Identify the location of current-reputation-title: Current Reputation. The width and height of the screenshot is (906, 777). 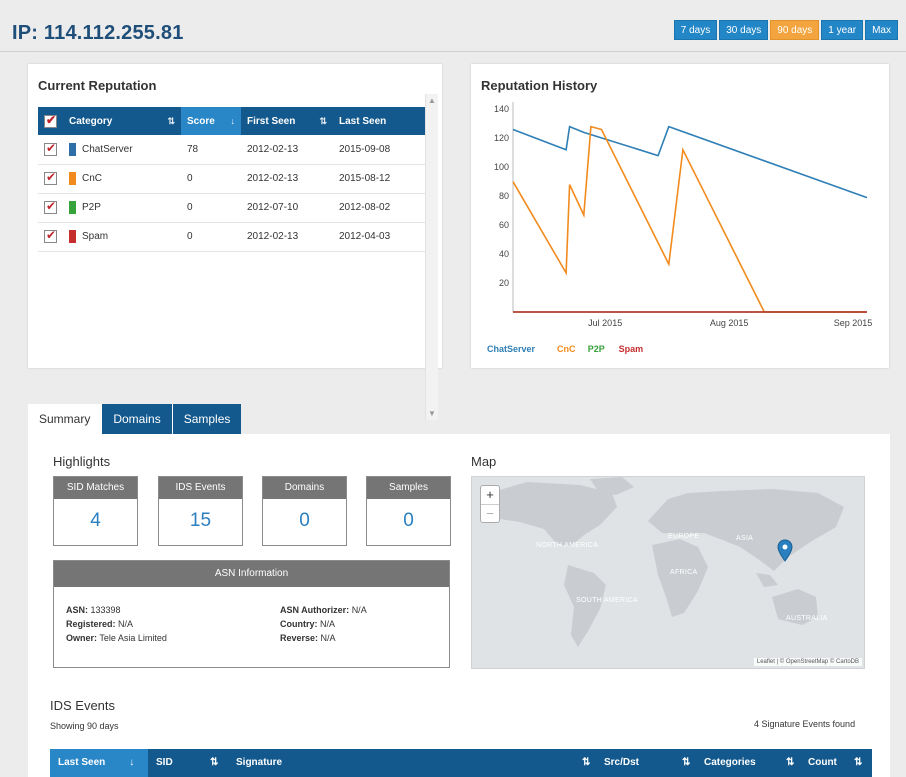
(97, 85).